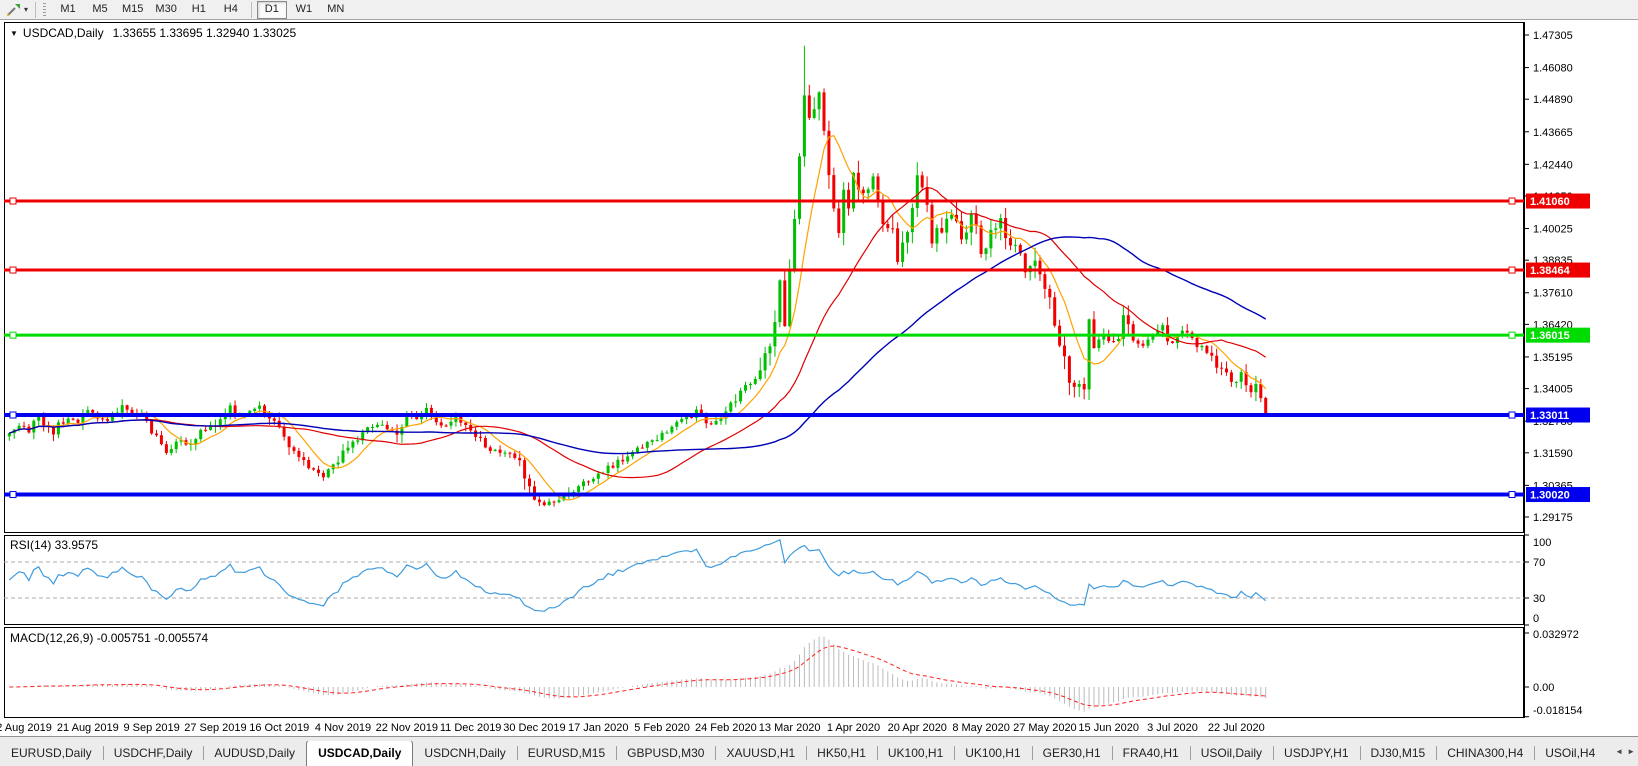  Describe the element at coordinates (45, 9) in the screenshot. I see `toolbar-grip` at that location.